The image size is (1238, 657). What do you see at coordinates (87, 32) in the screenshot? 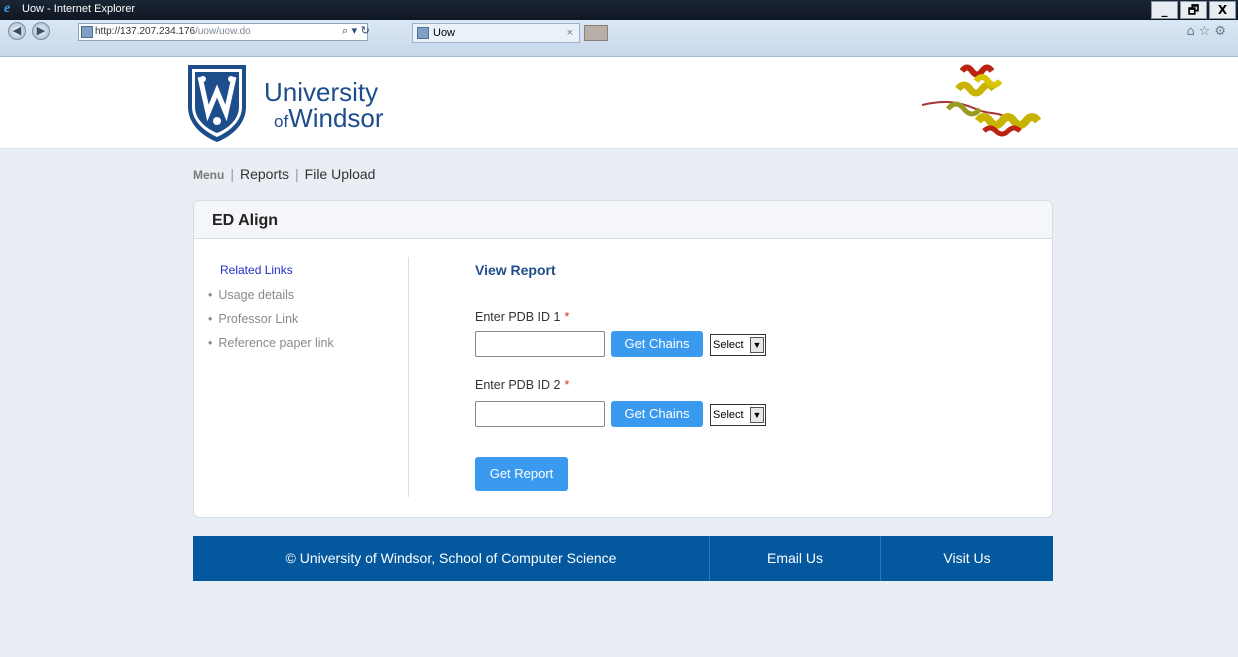
I see `page-favicon-icon` at bounding box center [87, 32].